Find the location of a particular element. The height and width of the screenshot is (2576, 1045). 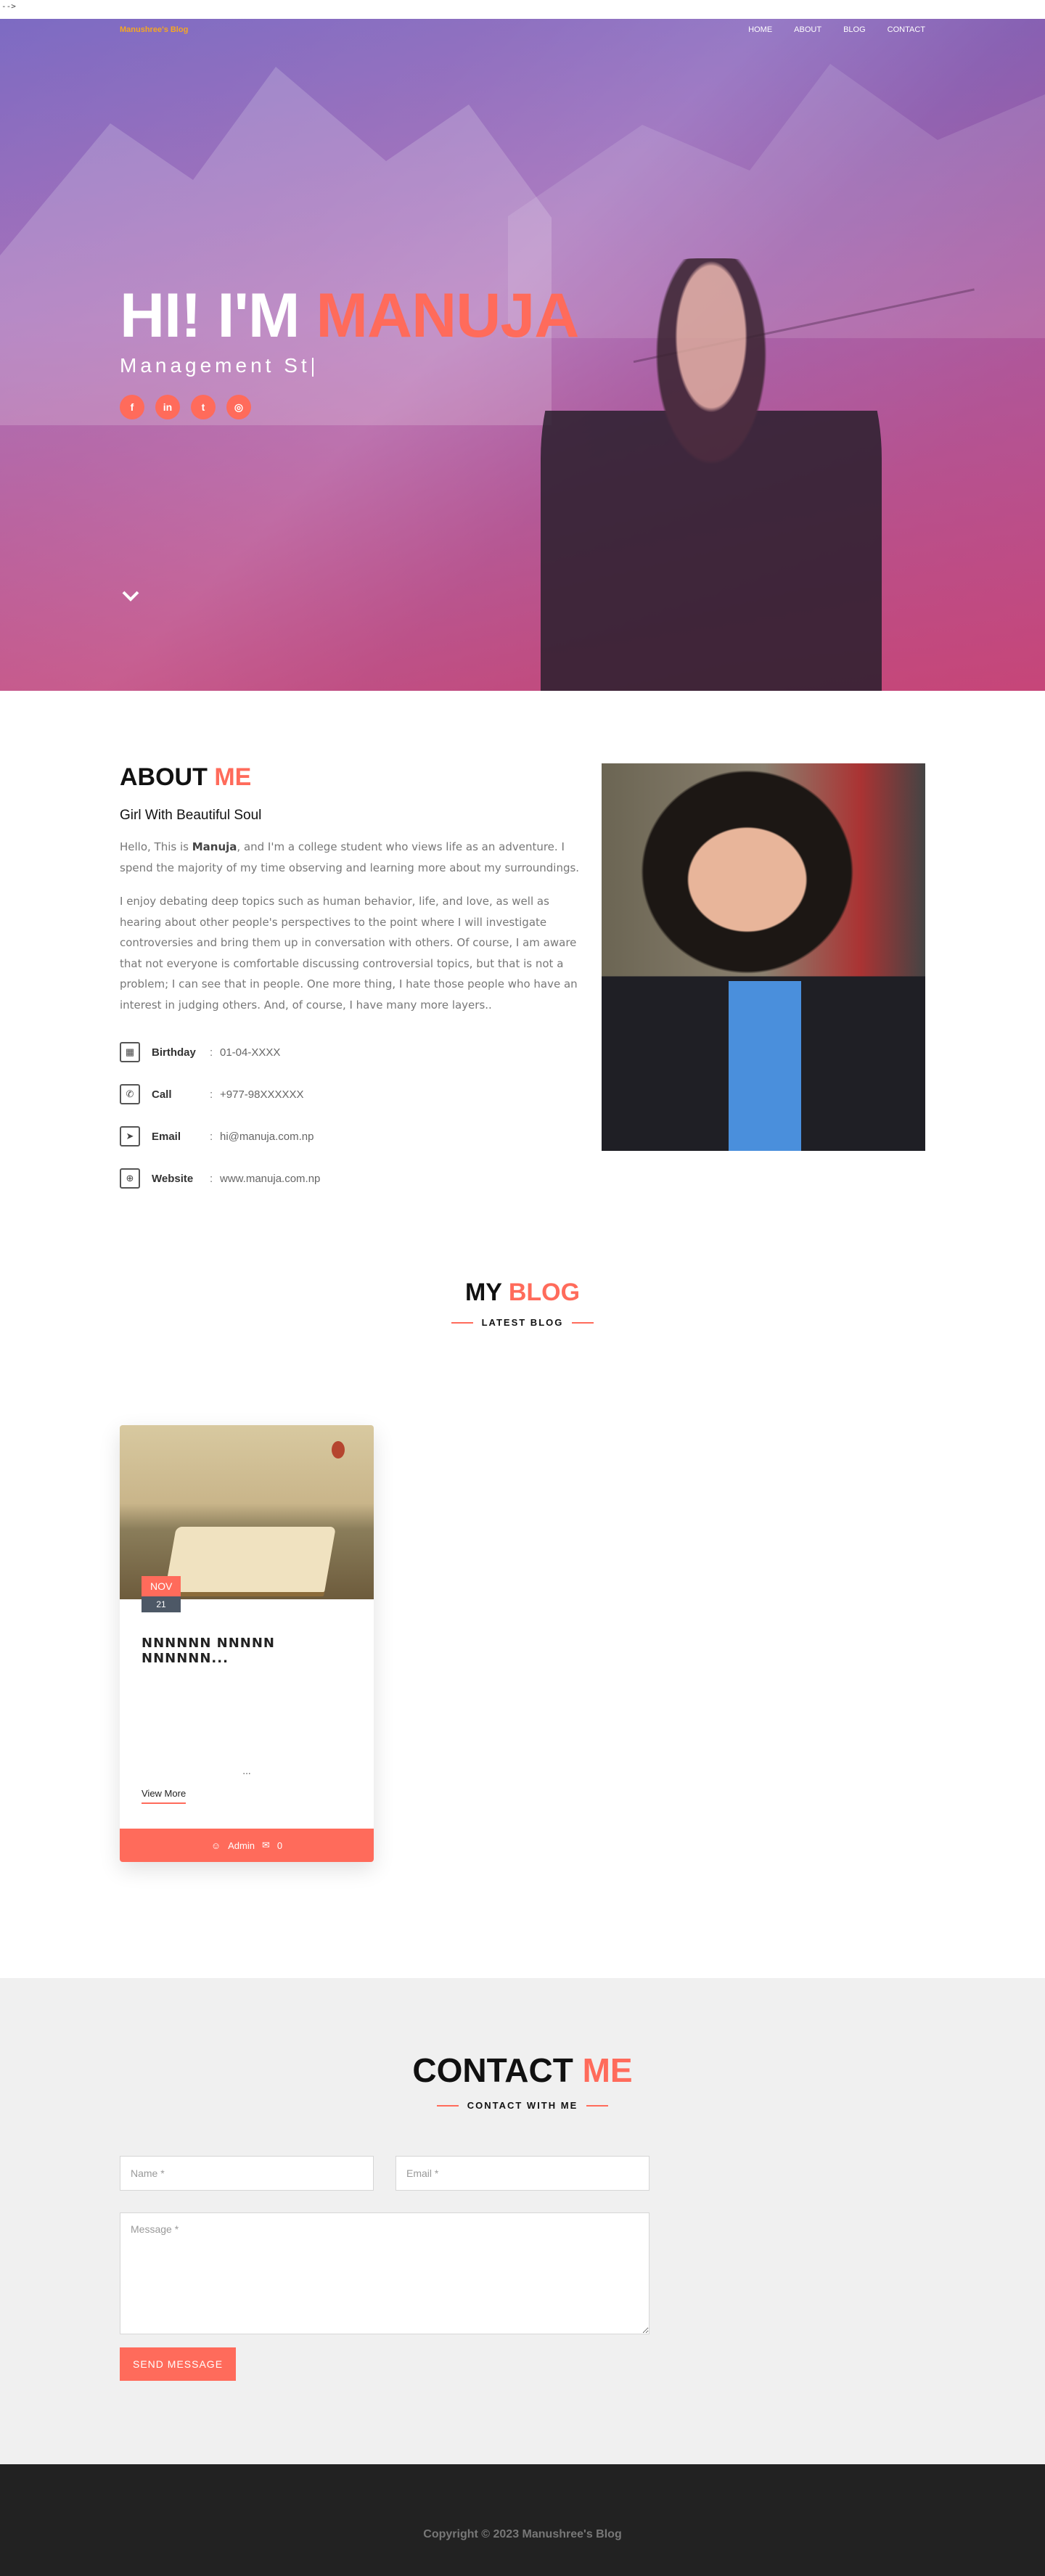

contact-heading-accent: ME is located at coordinates (607, 2070).